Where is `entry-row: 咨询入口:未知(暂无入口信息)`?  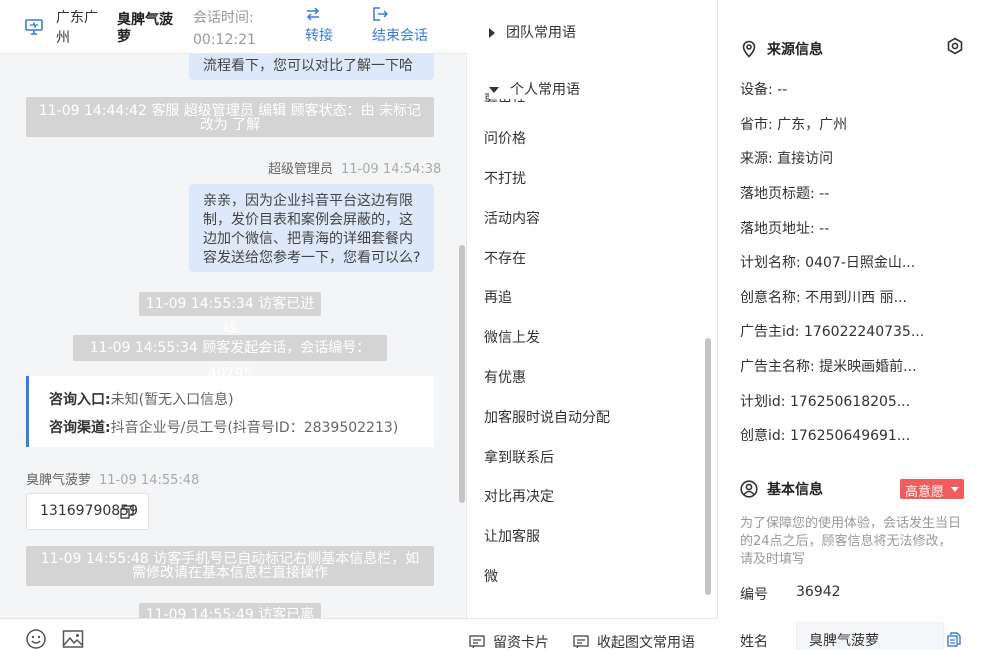
entry-row: 咨询入口:未知(暂无入口信息) is located at coordinates (141, 400).